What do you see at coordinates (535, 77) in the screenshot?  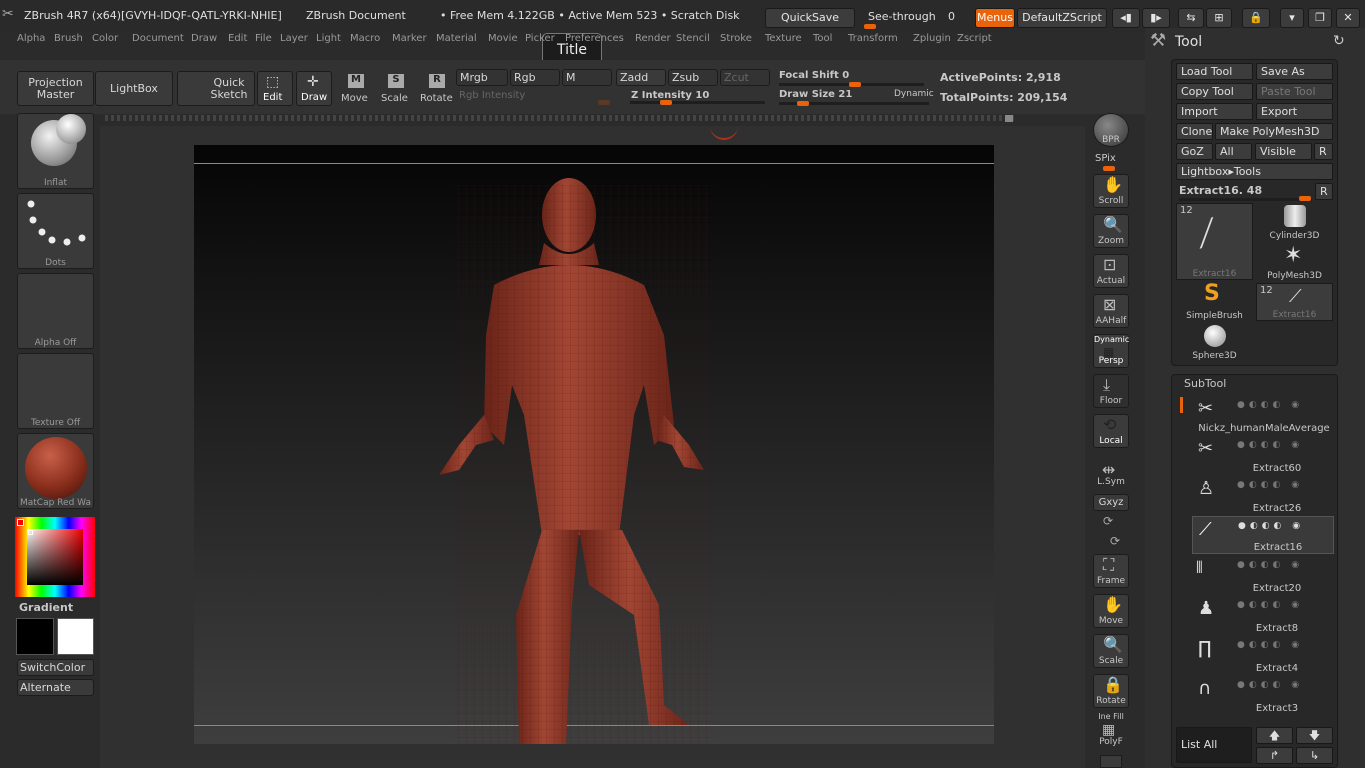 I see `rgb-button: Rgb` at bounding box center [535, 77].